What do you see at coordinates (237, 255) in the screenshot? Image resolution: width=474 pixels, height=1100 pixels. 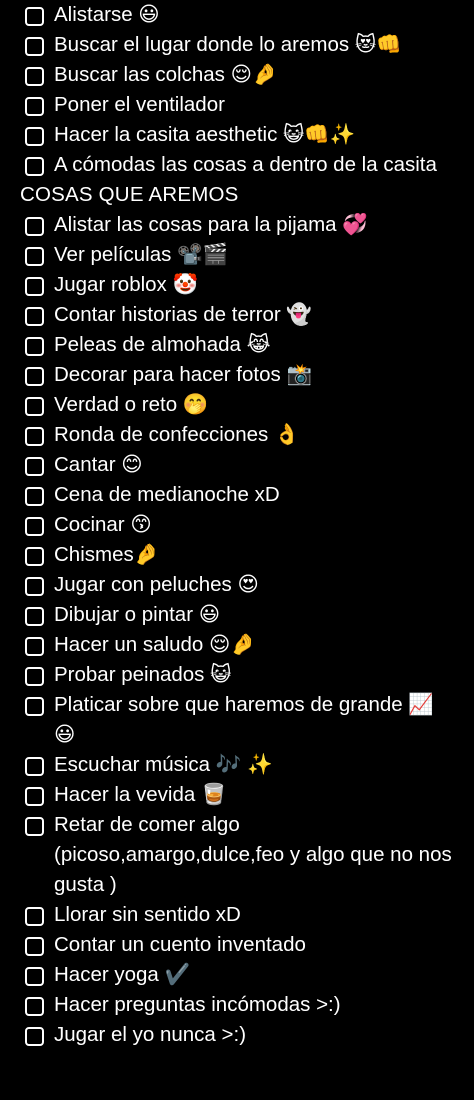 I see `list-item: Ver películas 📽️🎬` at bounding box center [237, 255].